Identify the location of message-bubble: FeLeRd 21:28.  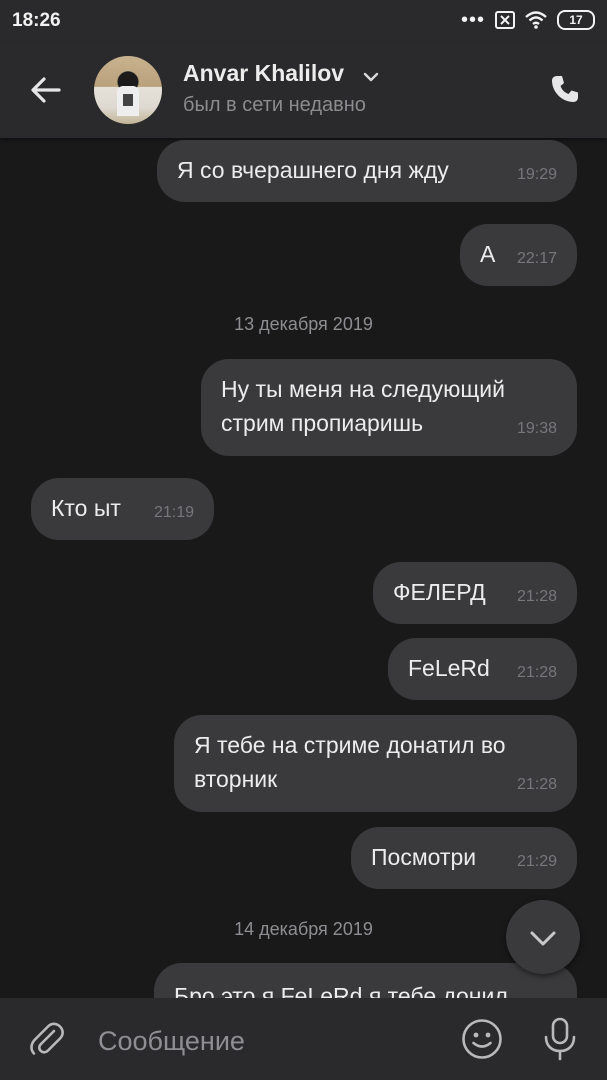
(482, 669).